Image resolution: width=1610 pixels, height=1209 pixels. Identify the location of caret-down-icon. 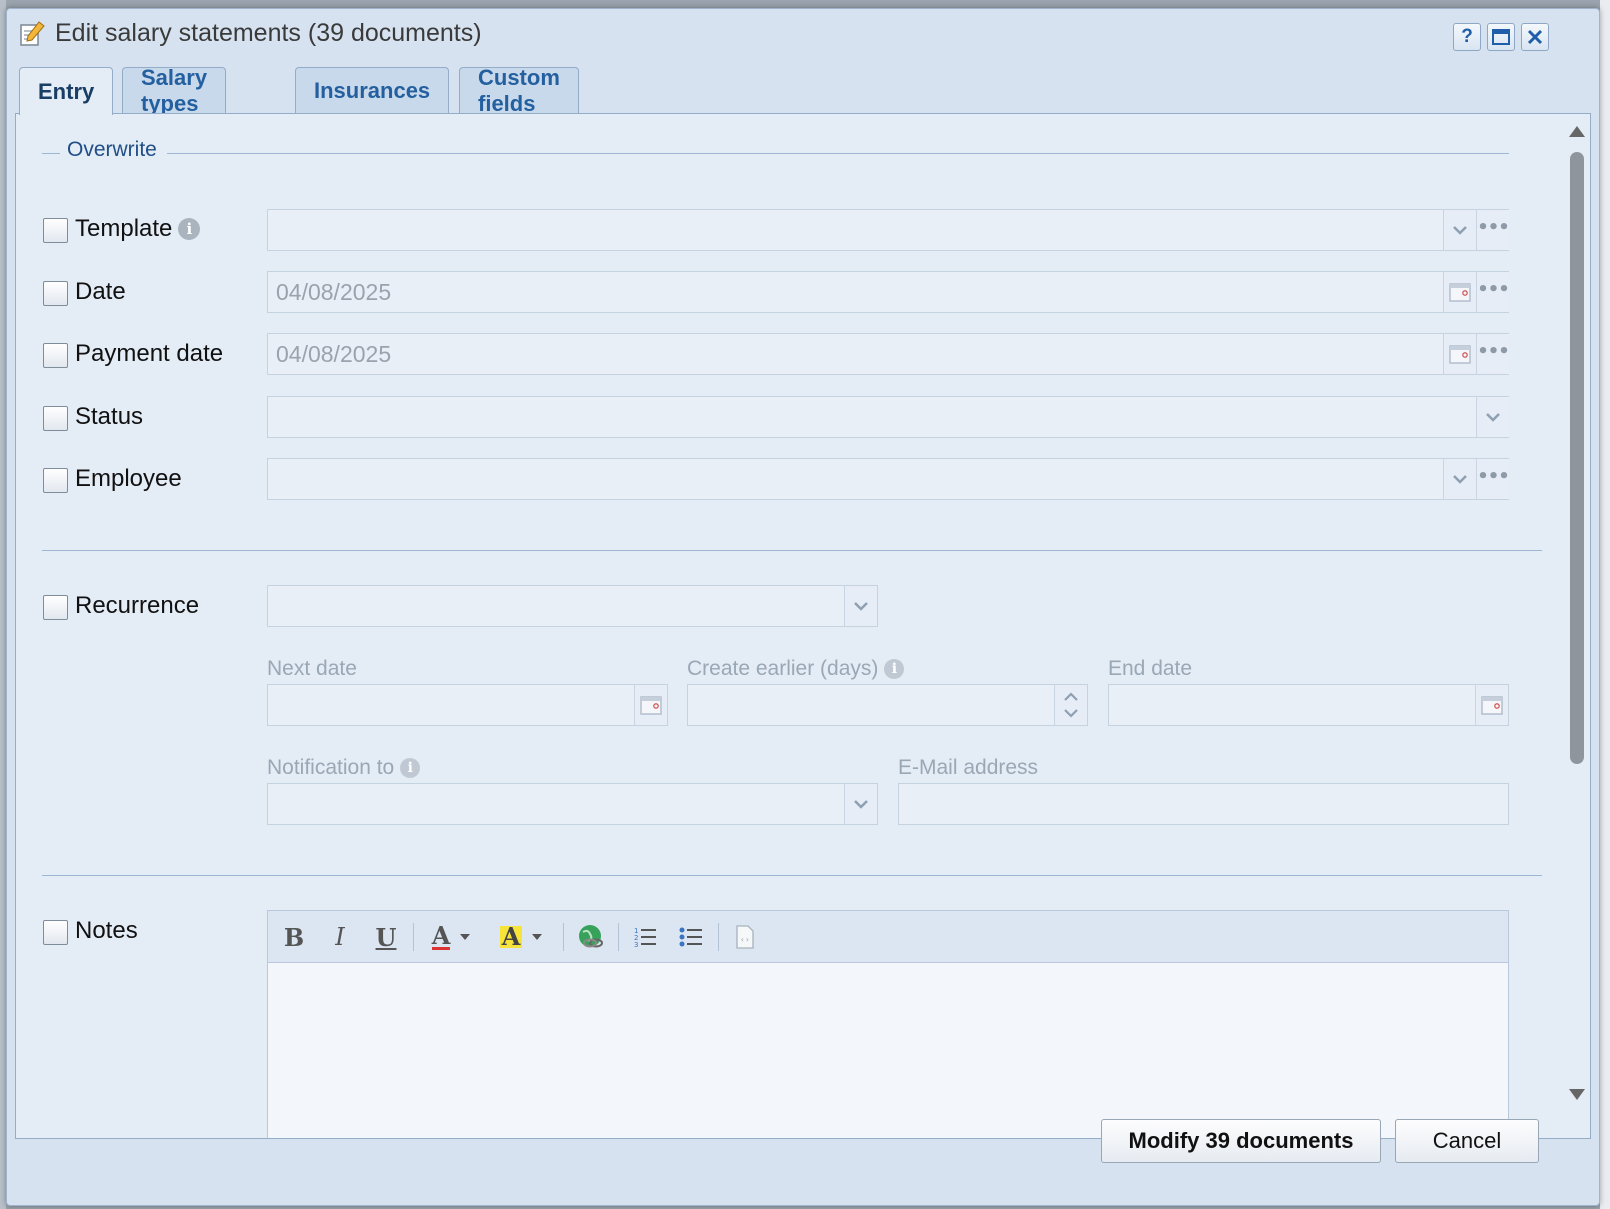
(537, 937).